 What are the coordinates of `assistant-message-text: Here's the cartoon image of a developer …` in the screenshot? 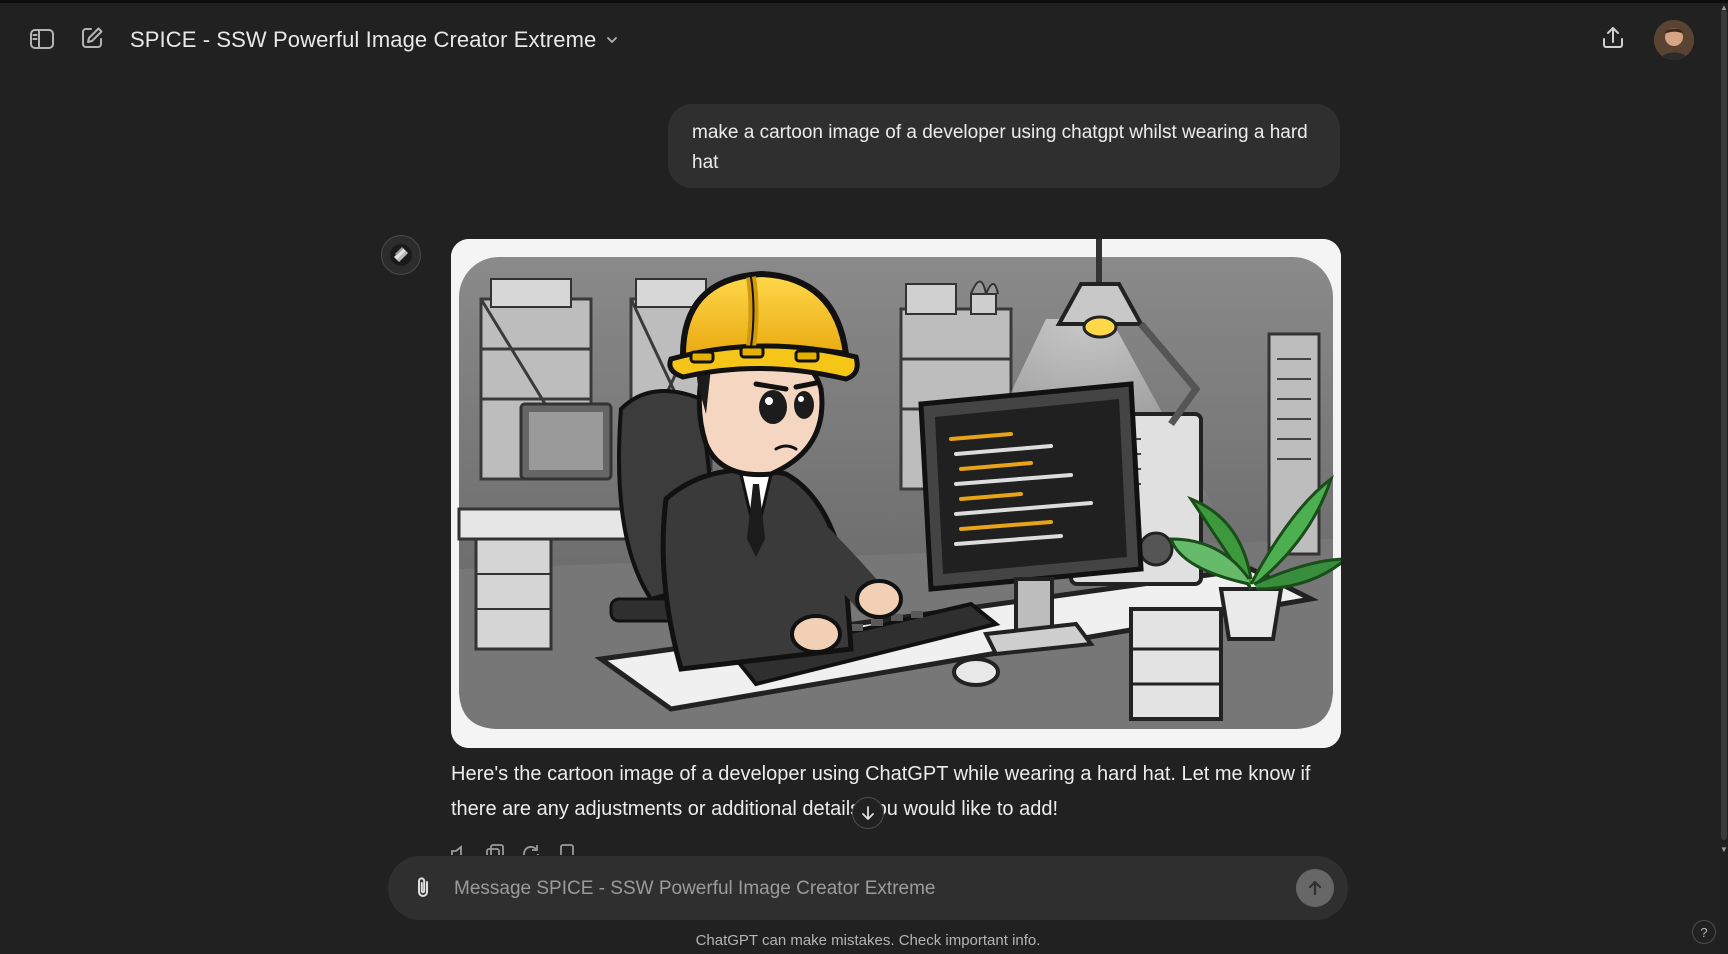 It's located at (881, 791).